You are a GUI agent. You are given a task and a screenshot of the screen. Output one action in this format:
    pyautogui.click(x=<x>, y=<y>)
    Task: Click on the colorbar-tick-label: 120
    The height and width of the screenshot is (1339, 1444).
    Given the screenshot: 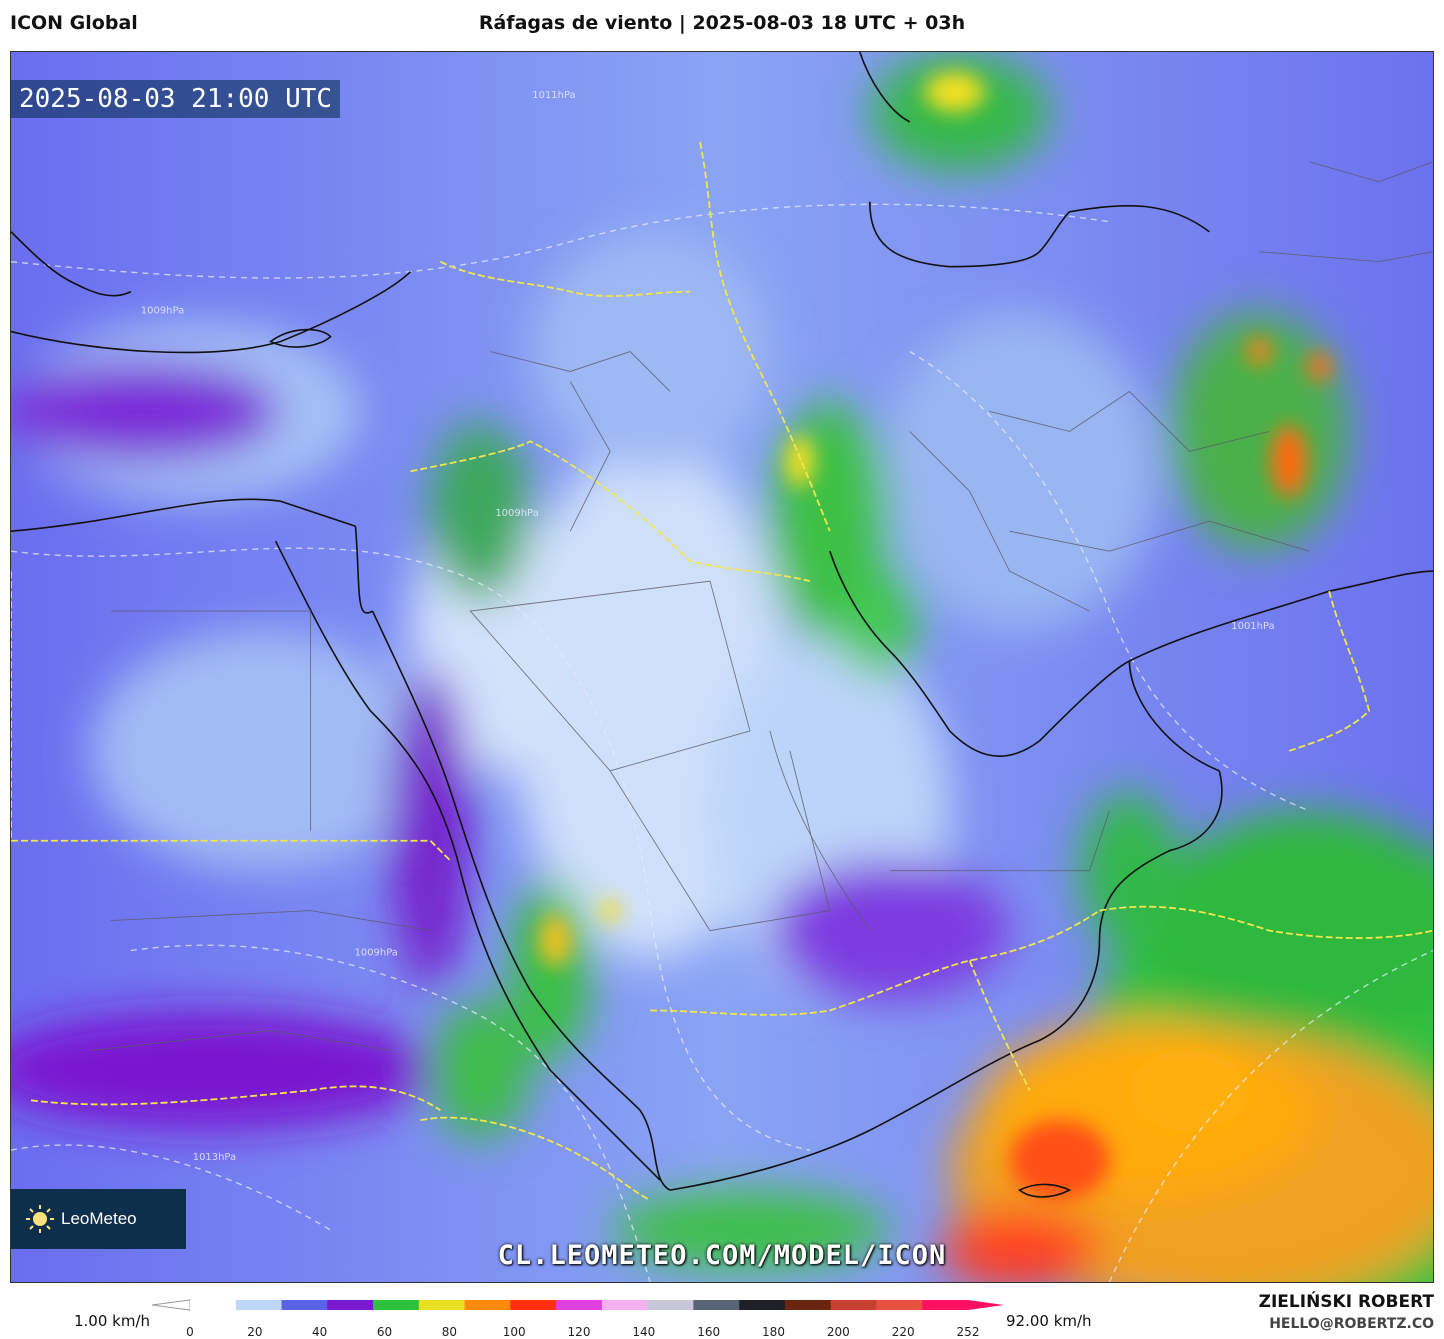 What is the action you would take?
    pyautogui.click(x=579, y=1332)
    